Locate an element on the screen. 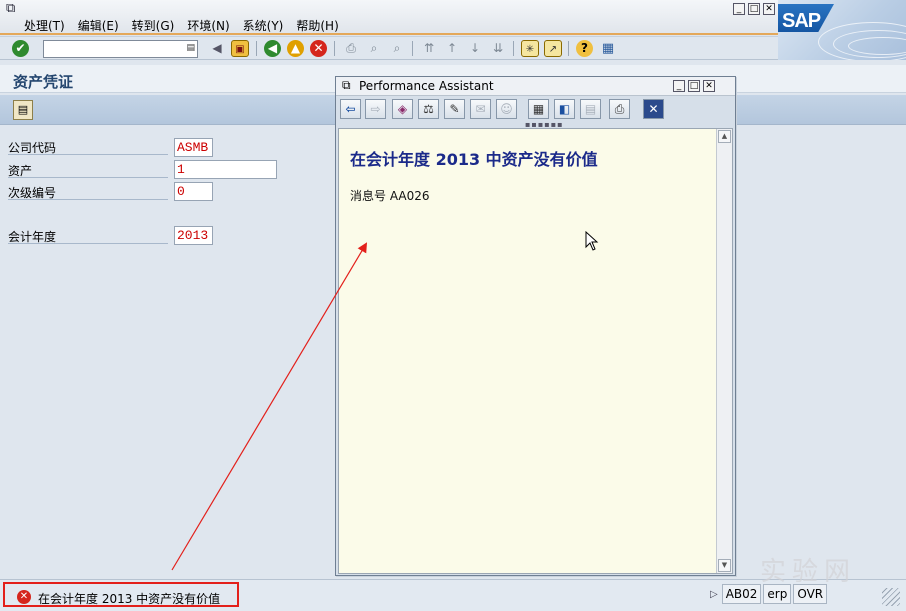 Image resolution: width=906 pixels, height=611 pixels. previous-page-icon: ↑ is located at coordinates (452, 48).